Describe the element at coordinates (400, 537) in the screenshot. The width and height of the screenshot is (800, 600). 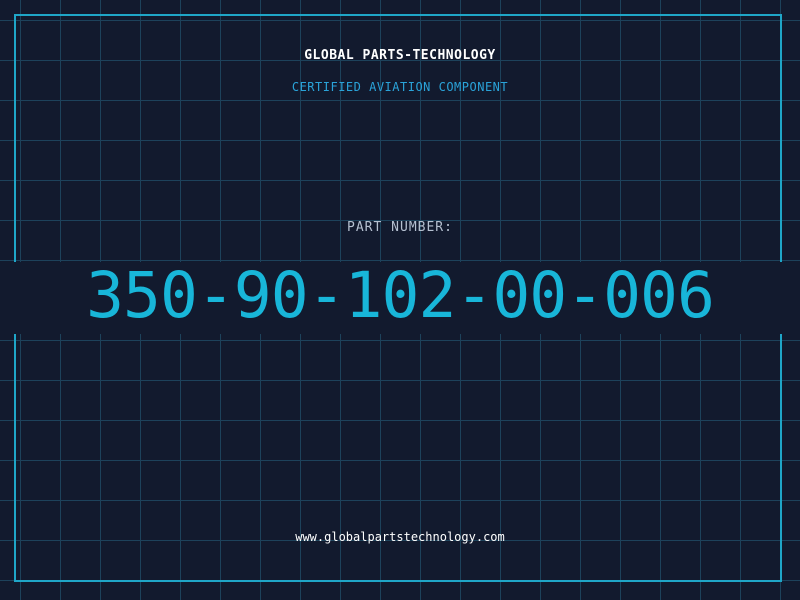
I see `website-url: www.globalpartstechnology.com` at that location.